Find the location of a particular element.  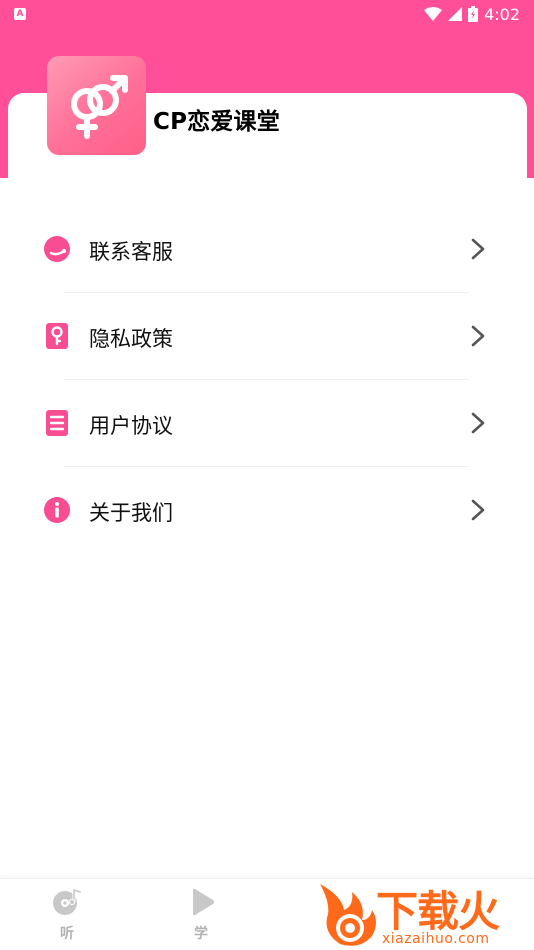

watermark-text: 下载火 is located at coordinates (438, 911).